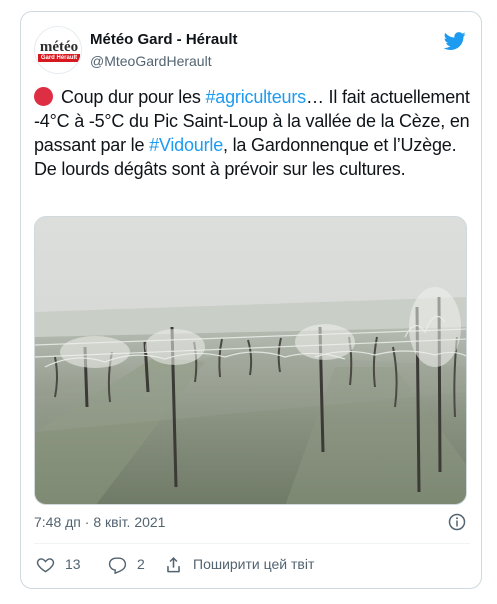  Describe the element at coordinates (141, 564) in the screenshot. I see `reply-count: 2` at that location.